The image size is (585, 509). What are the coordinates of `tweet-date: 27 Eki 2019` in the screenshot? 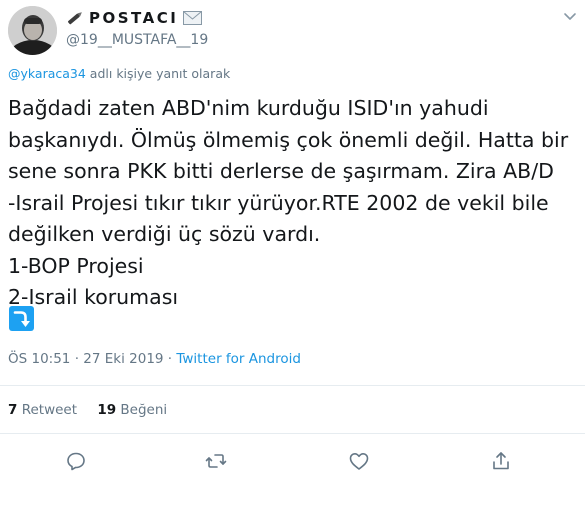 It's located at (123, 359).